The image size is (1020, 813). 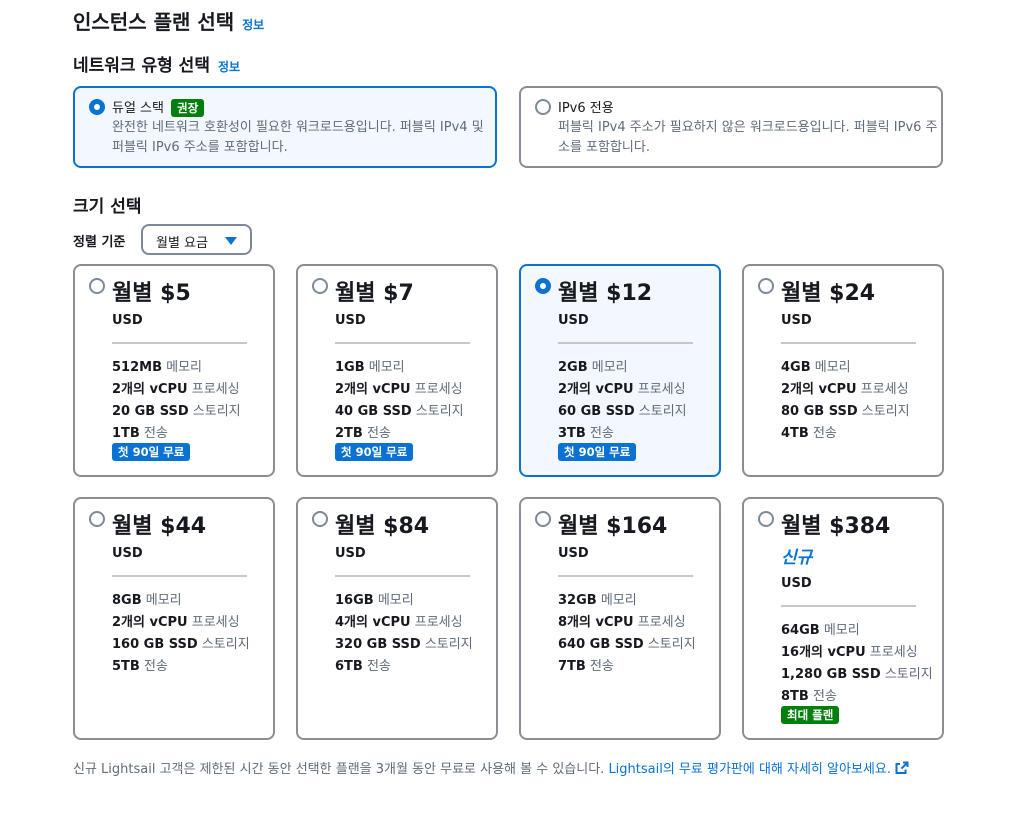 What do you see at coordinates (573, 367) in the screenshot?
I see `plan-spec-value: 2GB` at bounding box center [573, 367].